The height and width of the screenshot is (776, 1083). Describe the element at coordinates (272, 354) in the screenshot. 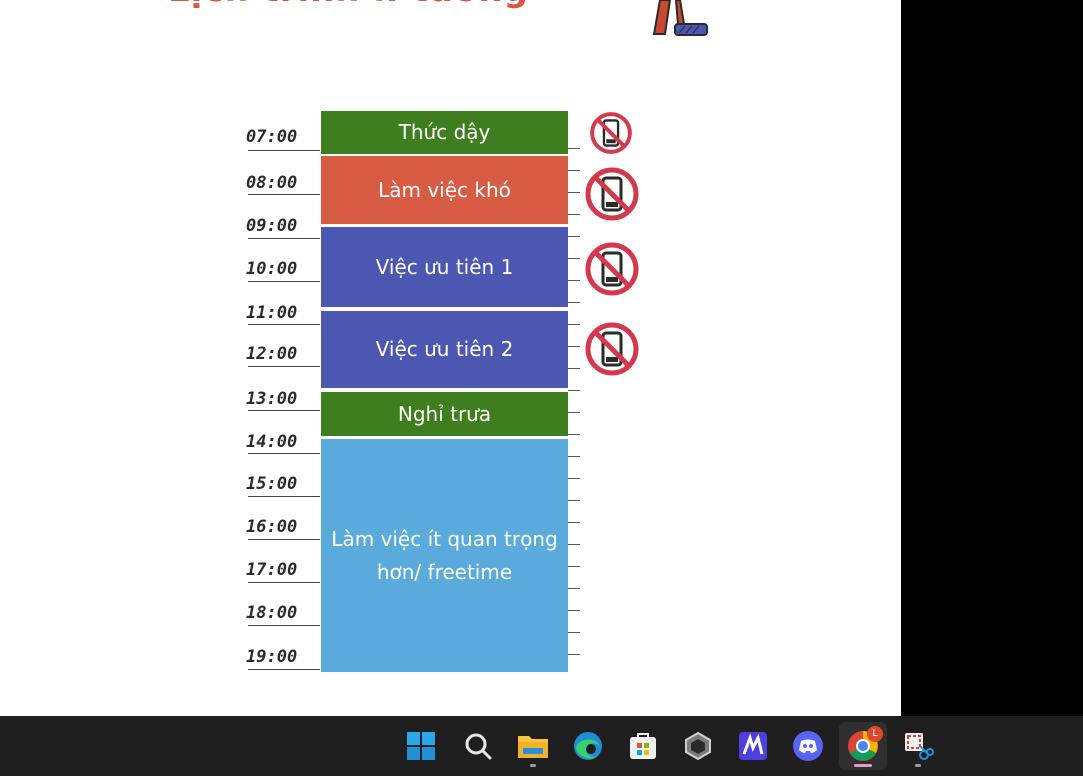

I see `time-label: 12:00` at that location.